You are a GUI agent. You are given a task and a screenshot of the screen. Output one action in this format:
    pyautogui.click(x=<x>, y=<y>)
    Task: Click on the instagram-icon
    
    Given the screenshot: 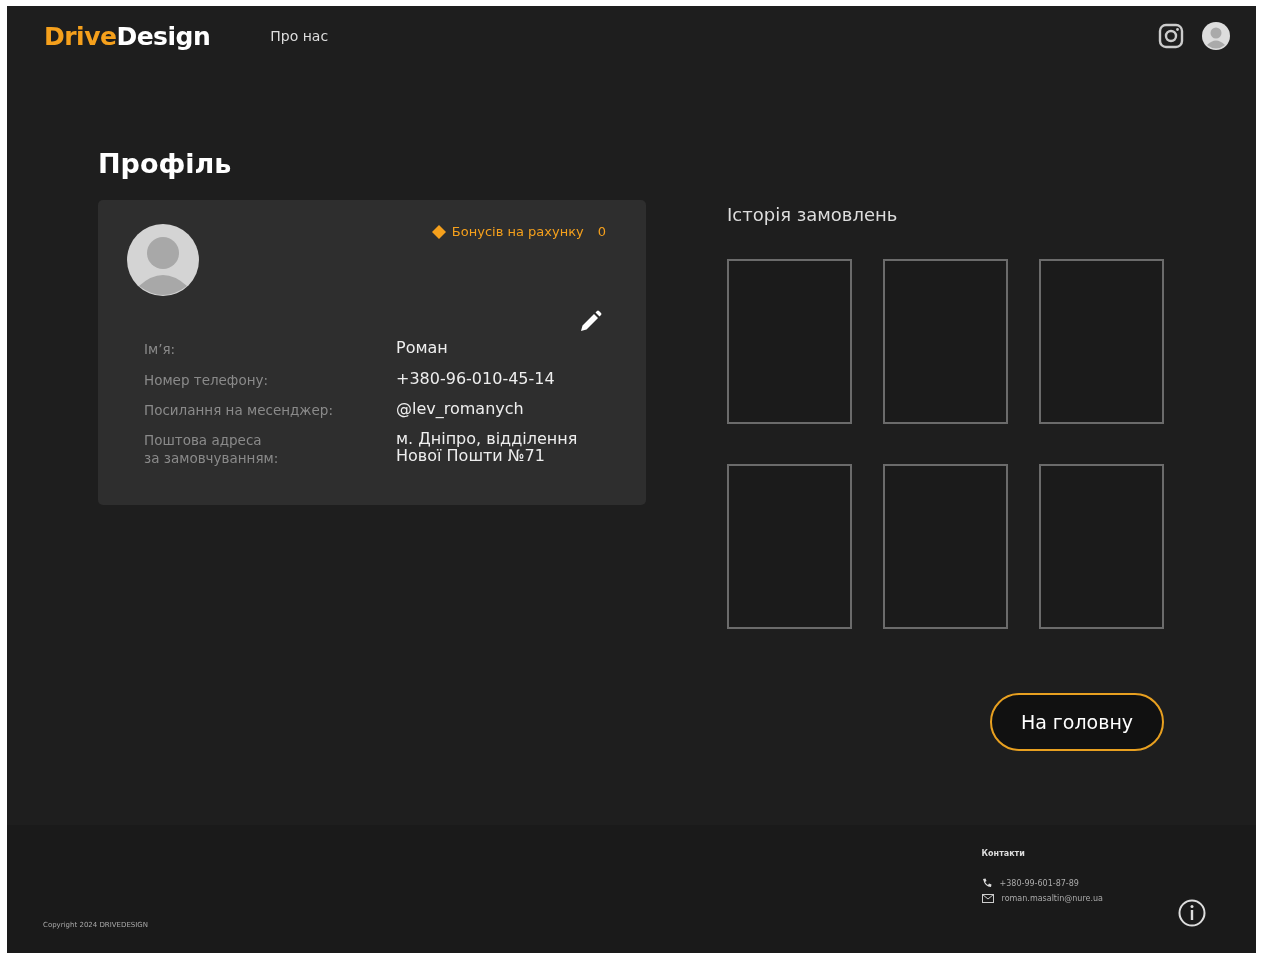 What is the action you would take?
    pyautogui.click(x=1171, y=36)
    